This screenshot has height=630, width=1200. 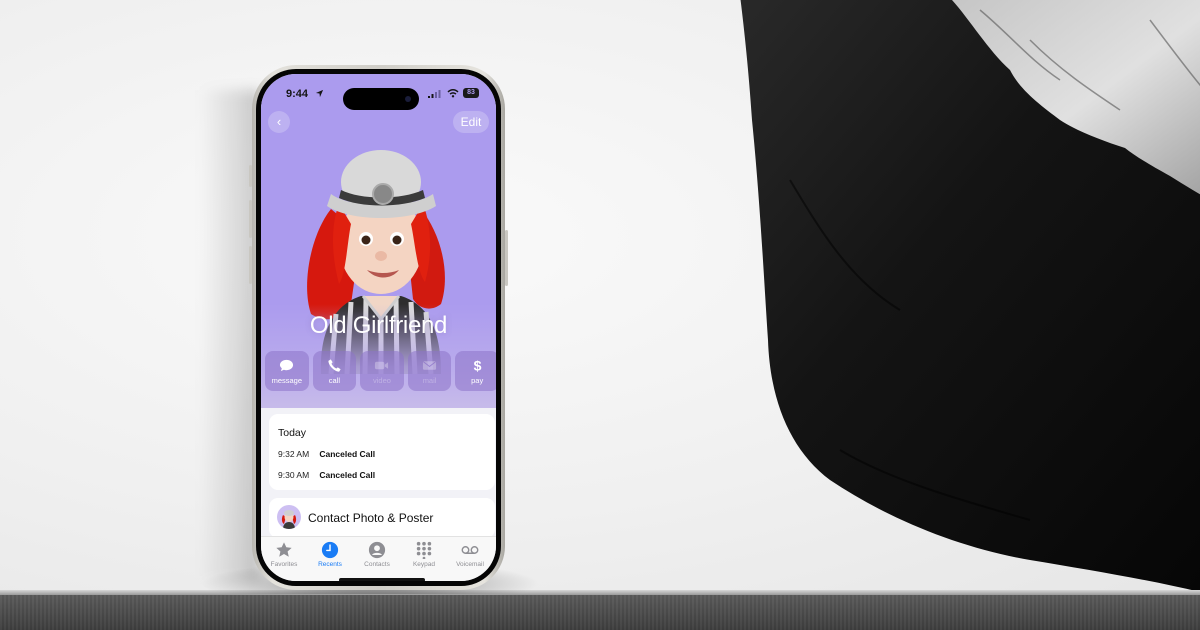 I want to click on video-button: video, so click(x=382, y=371).